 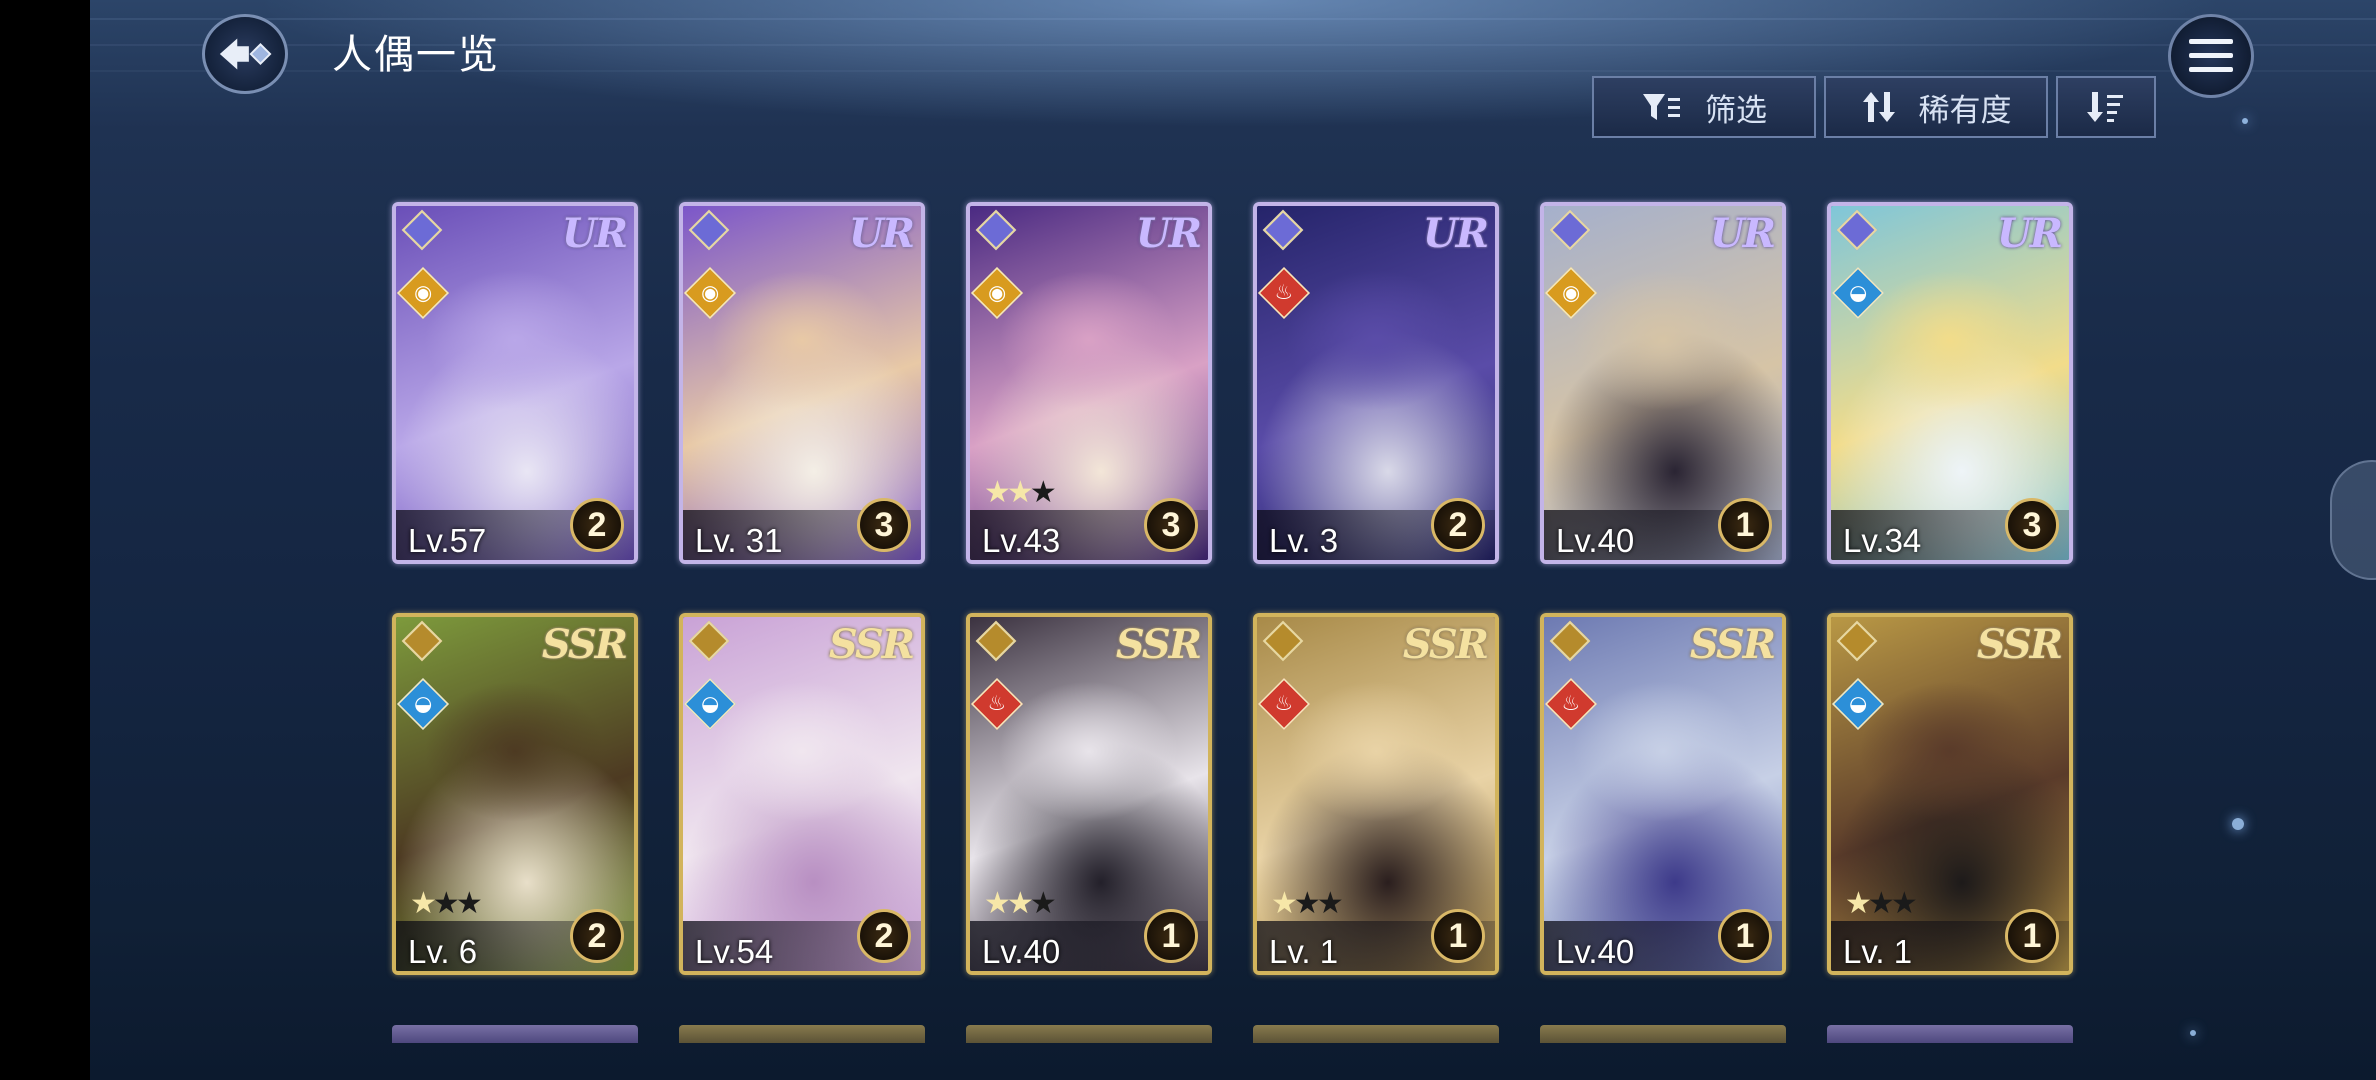 What do you see at coordinates (1950, 794) in the screenshot?
I see `doll-card: SSR ◒ ★★★ Lv. 11` at bounding box center [1950, 794].